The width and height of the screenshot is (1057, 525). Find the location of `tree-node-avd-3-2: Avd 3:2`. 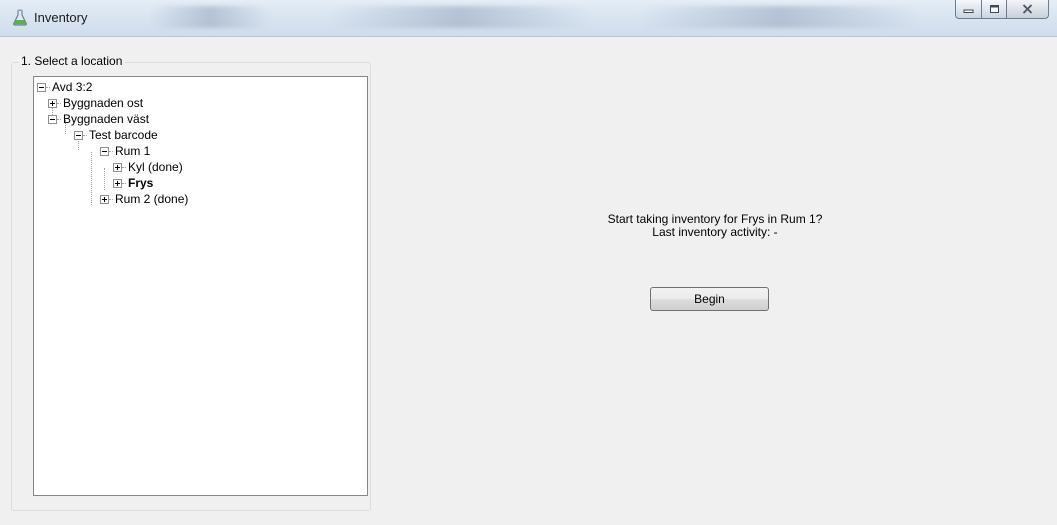

tree-node-avd-3-2: Avd 3:2 is located at coordinates (199, 87).